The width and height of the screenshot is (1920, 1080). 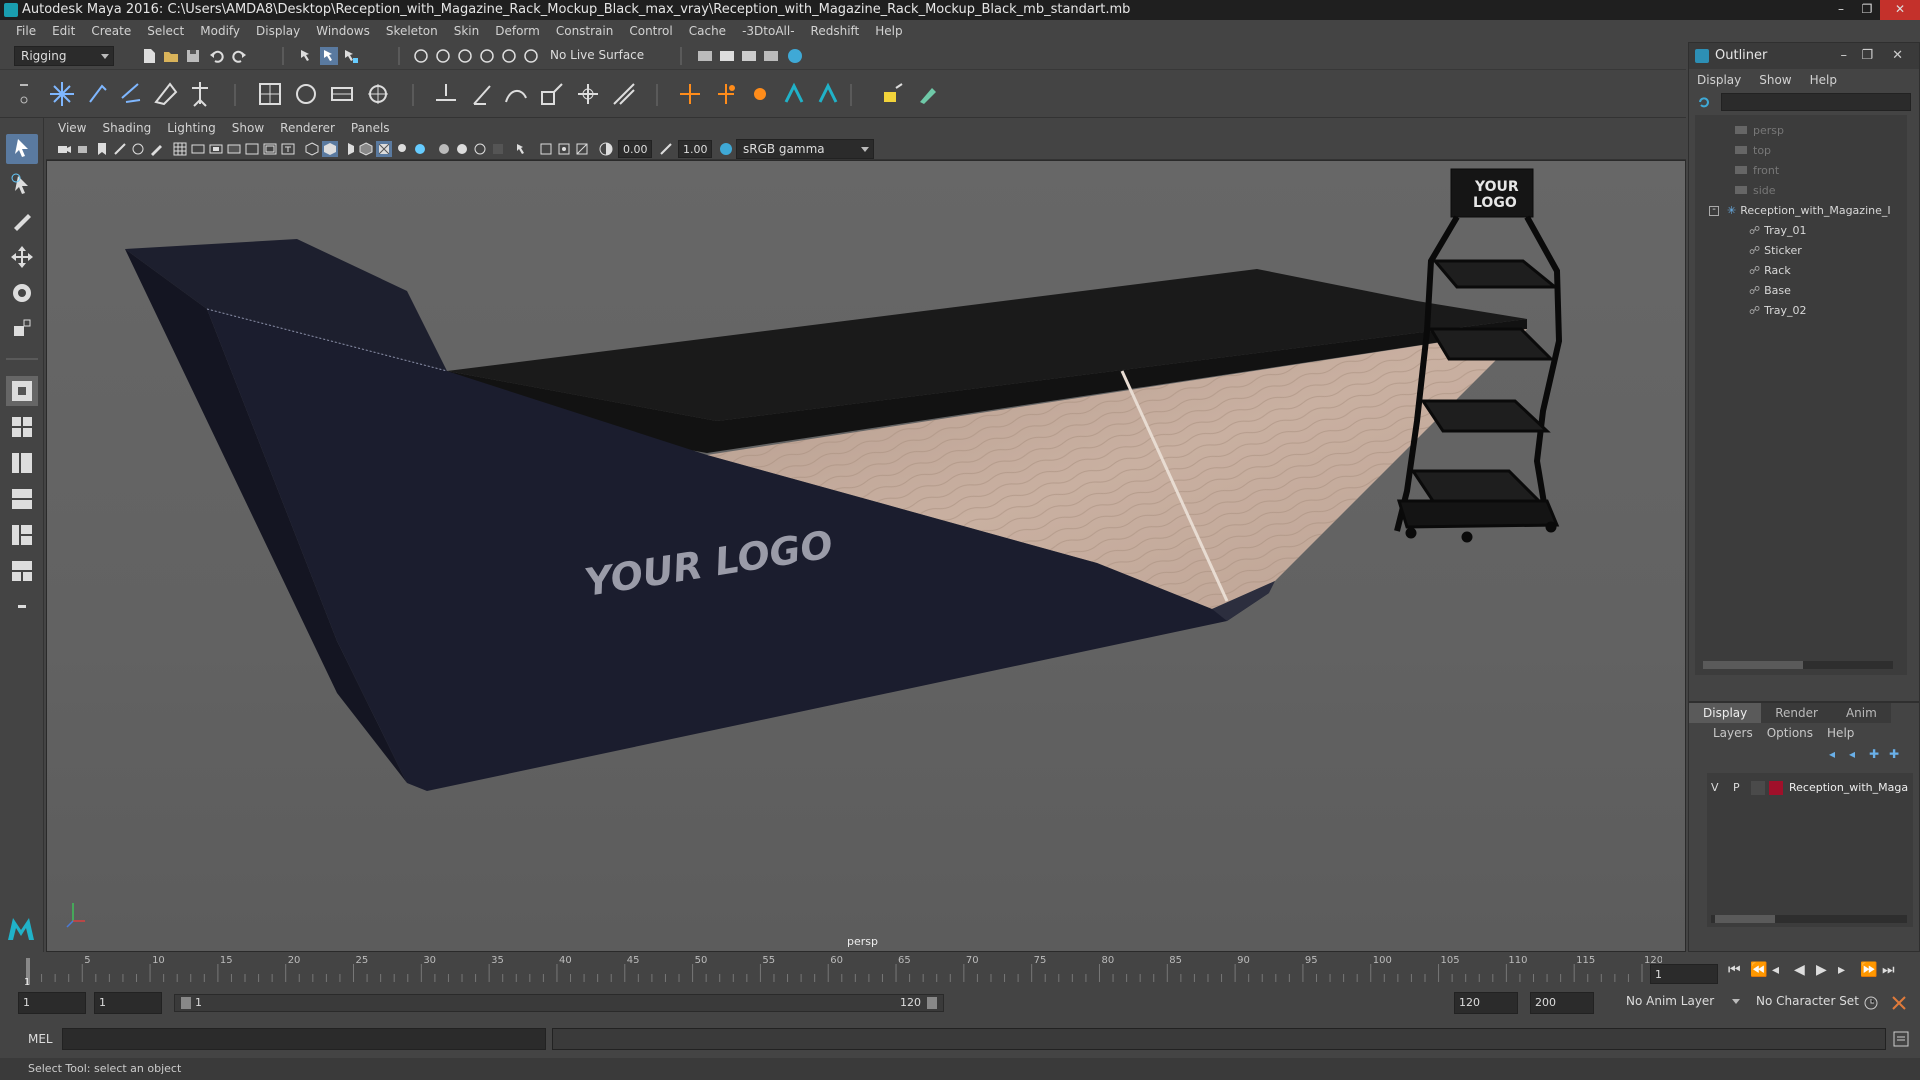 I want to click on humanik-a-icon, so click(x=794, y=94).